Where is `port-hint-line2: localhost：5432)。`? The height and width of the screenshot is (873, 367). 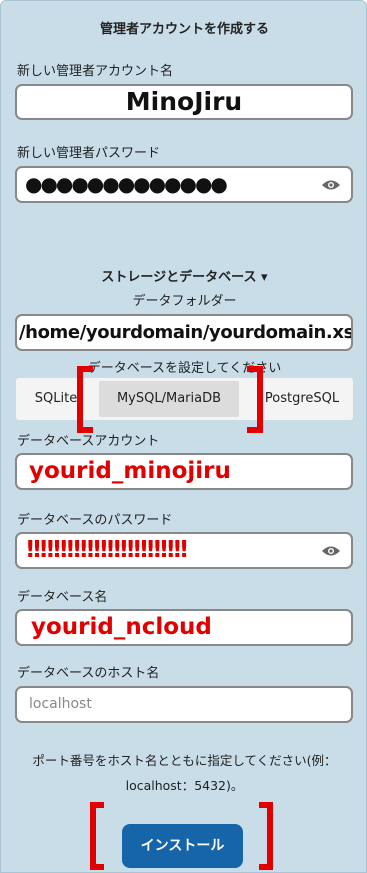 port-hint-line2: localhost：5432)。 is located at coordinates (184, 785).